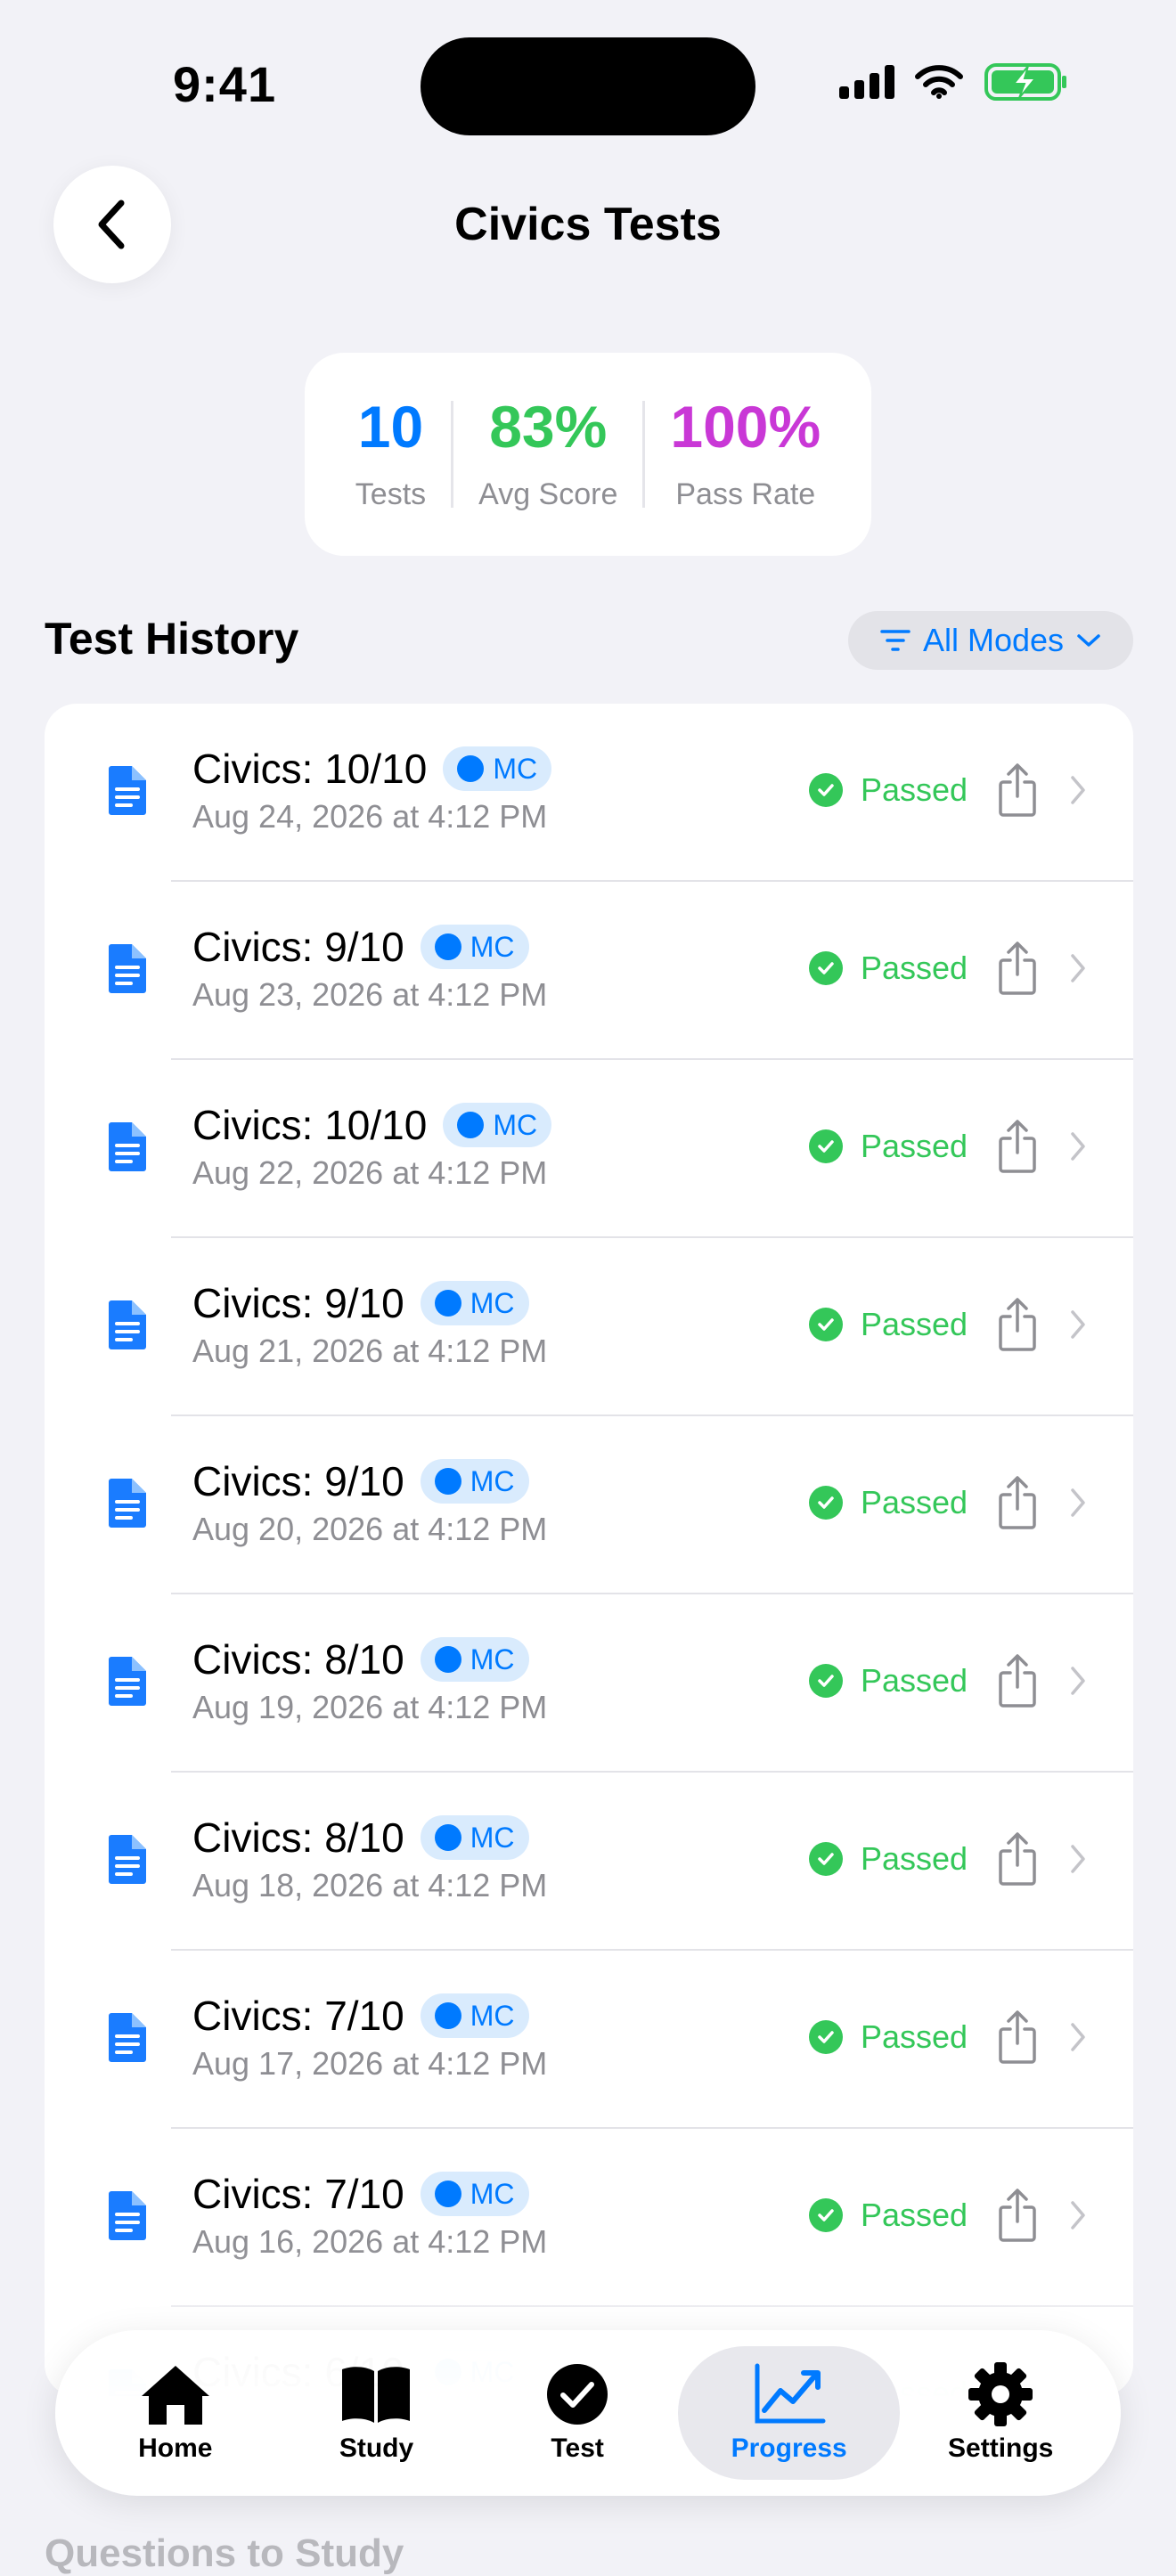  What do you see at coordinates (172, 639) in the screenshot?
I see `section-title: Test History` at bounding box center [172, 639].